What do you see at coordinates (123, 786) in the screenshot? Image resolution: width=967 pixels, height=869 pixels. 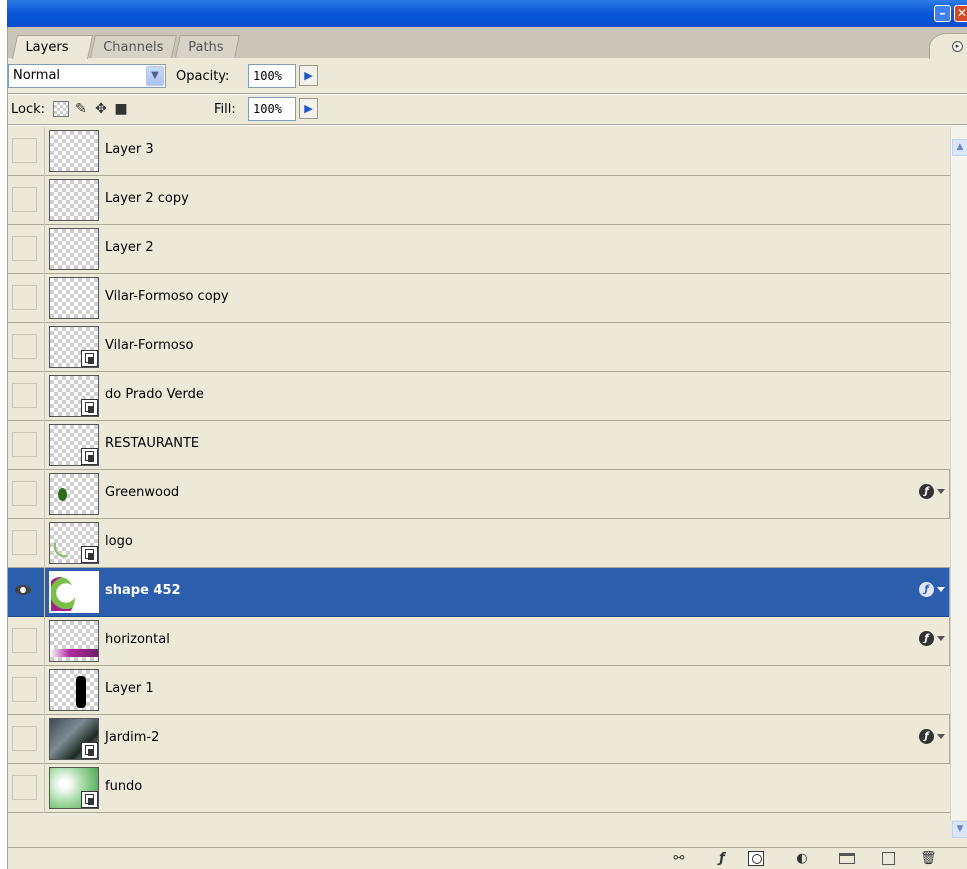 I see `layer-name: fundo` at bounding box center [123, 786].